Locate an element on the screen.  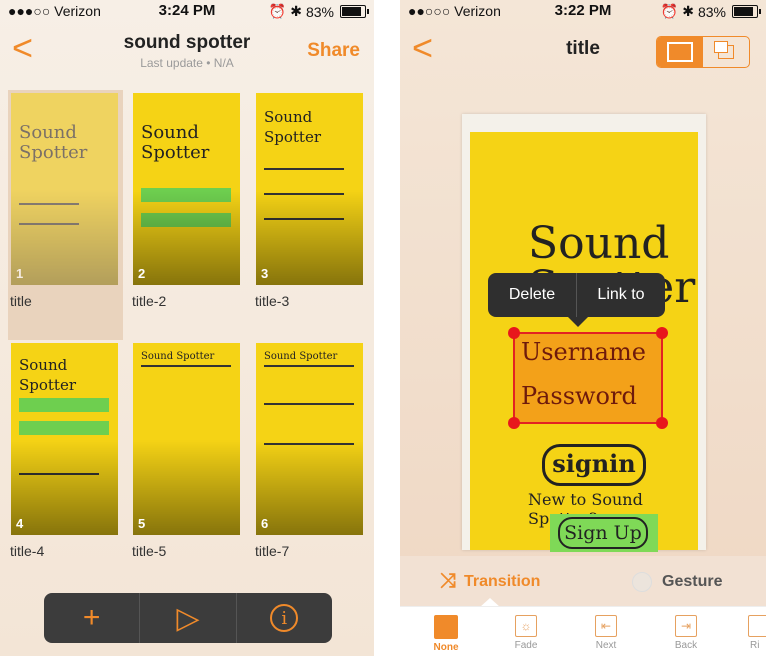
transition-fade: ☼ Fade is located at coordinates (526, 633).